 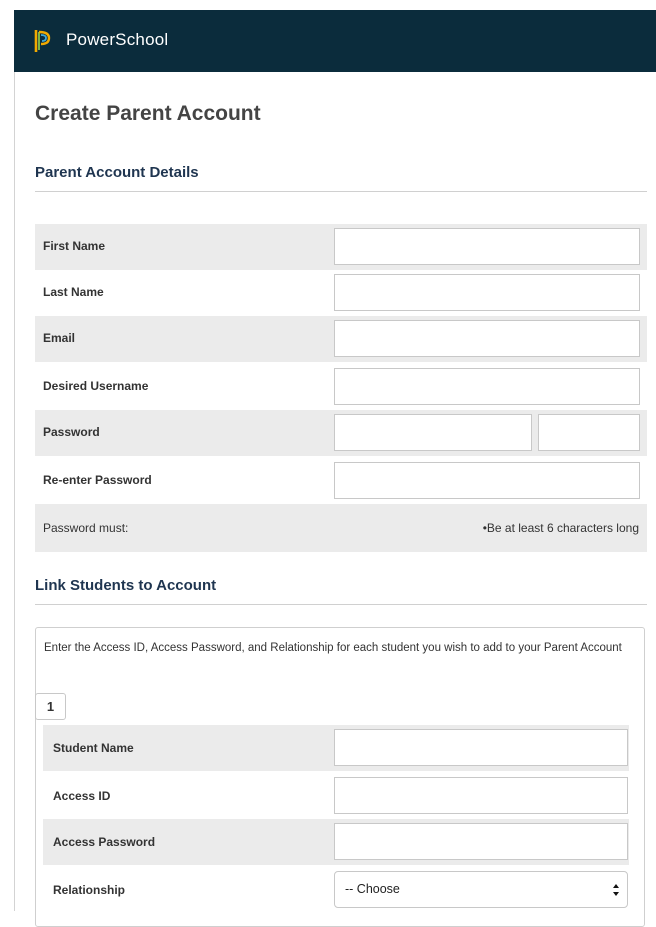 I want to click on reenter-password-row: Re-enter Password, so click(x=341, y=481).